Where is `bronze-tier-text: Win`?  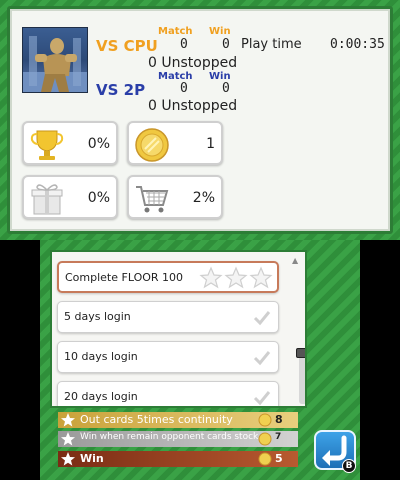
bronze-tier-text: Win is located at coordinates (92, 458).